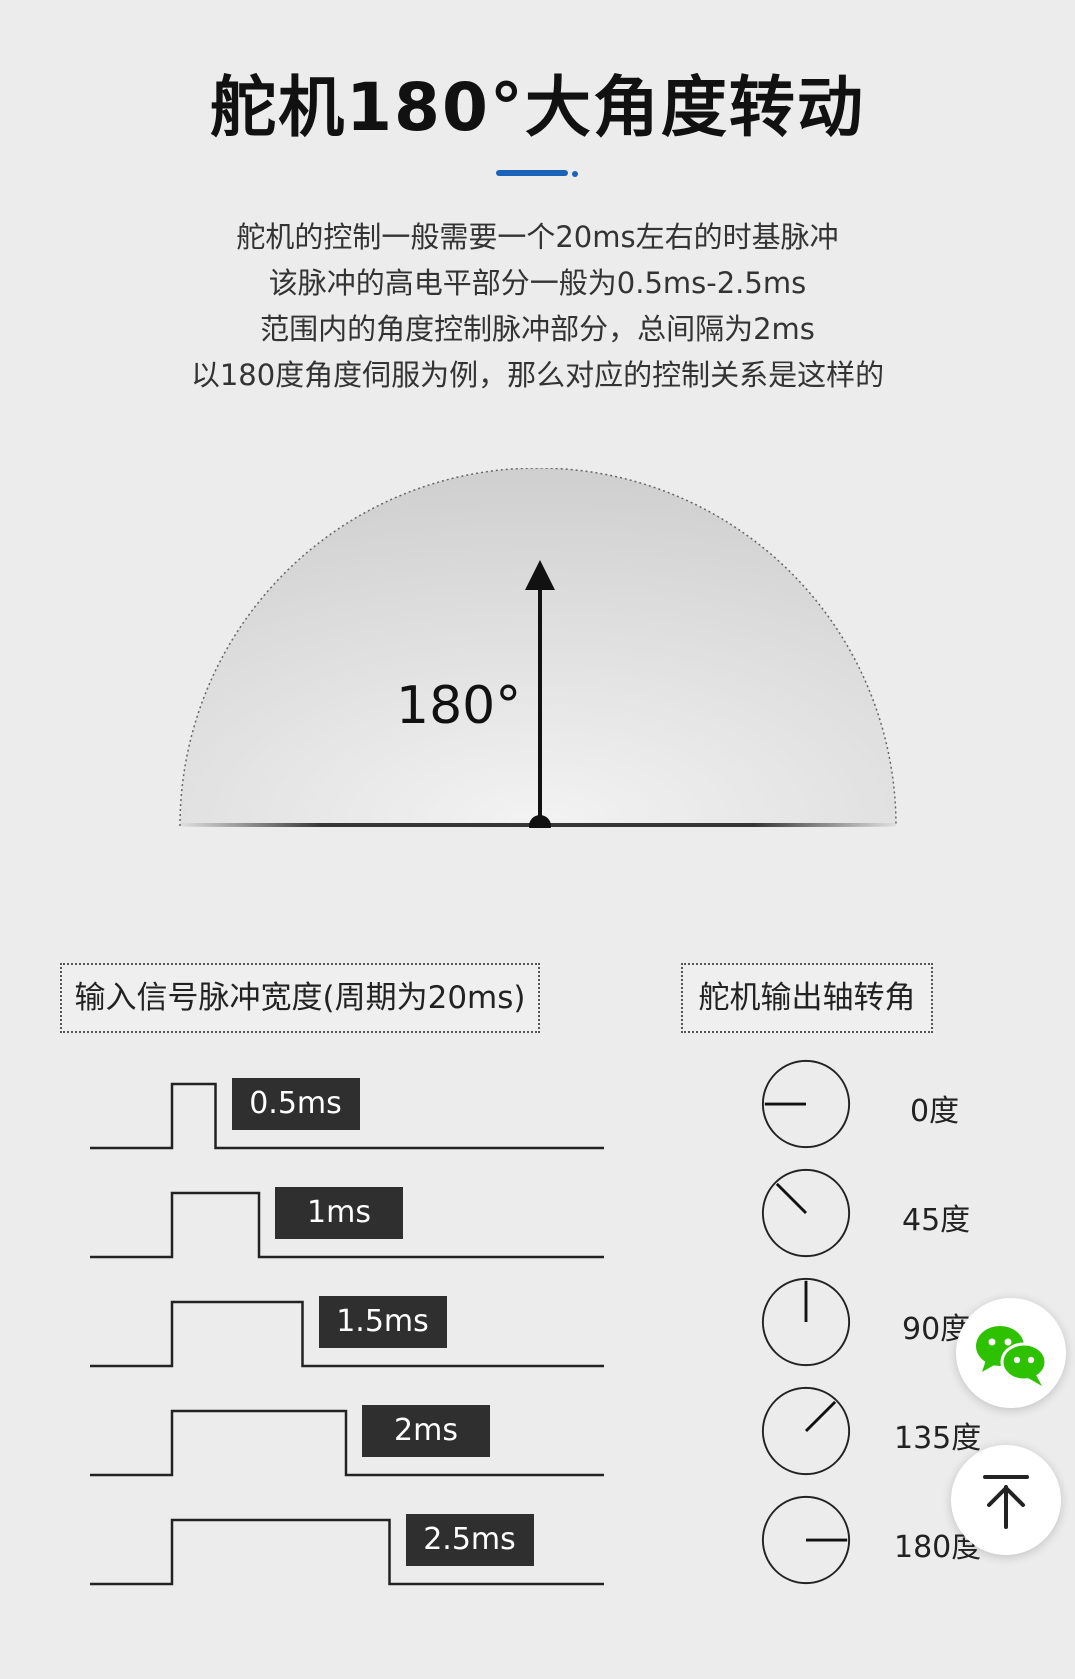 The width and height of the screenshot is (1075, 1679). Describe the element at coordinates (537, 107) in the screenshot. I see `page-title: 舵机180°大角度转动` at that location.